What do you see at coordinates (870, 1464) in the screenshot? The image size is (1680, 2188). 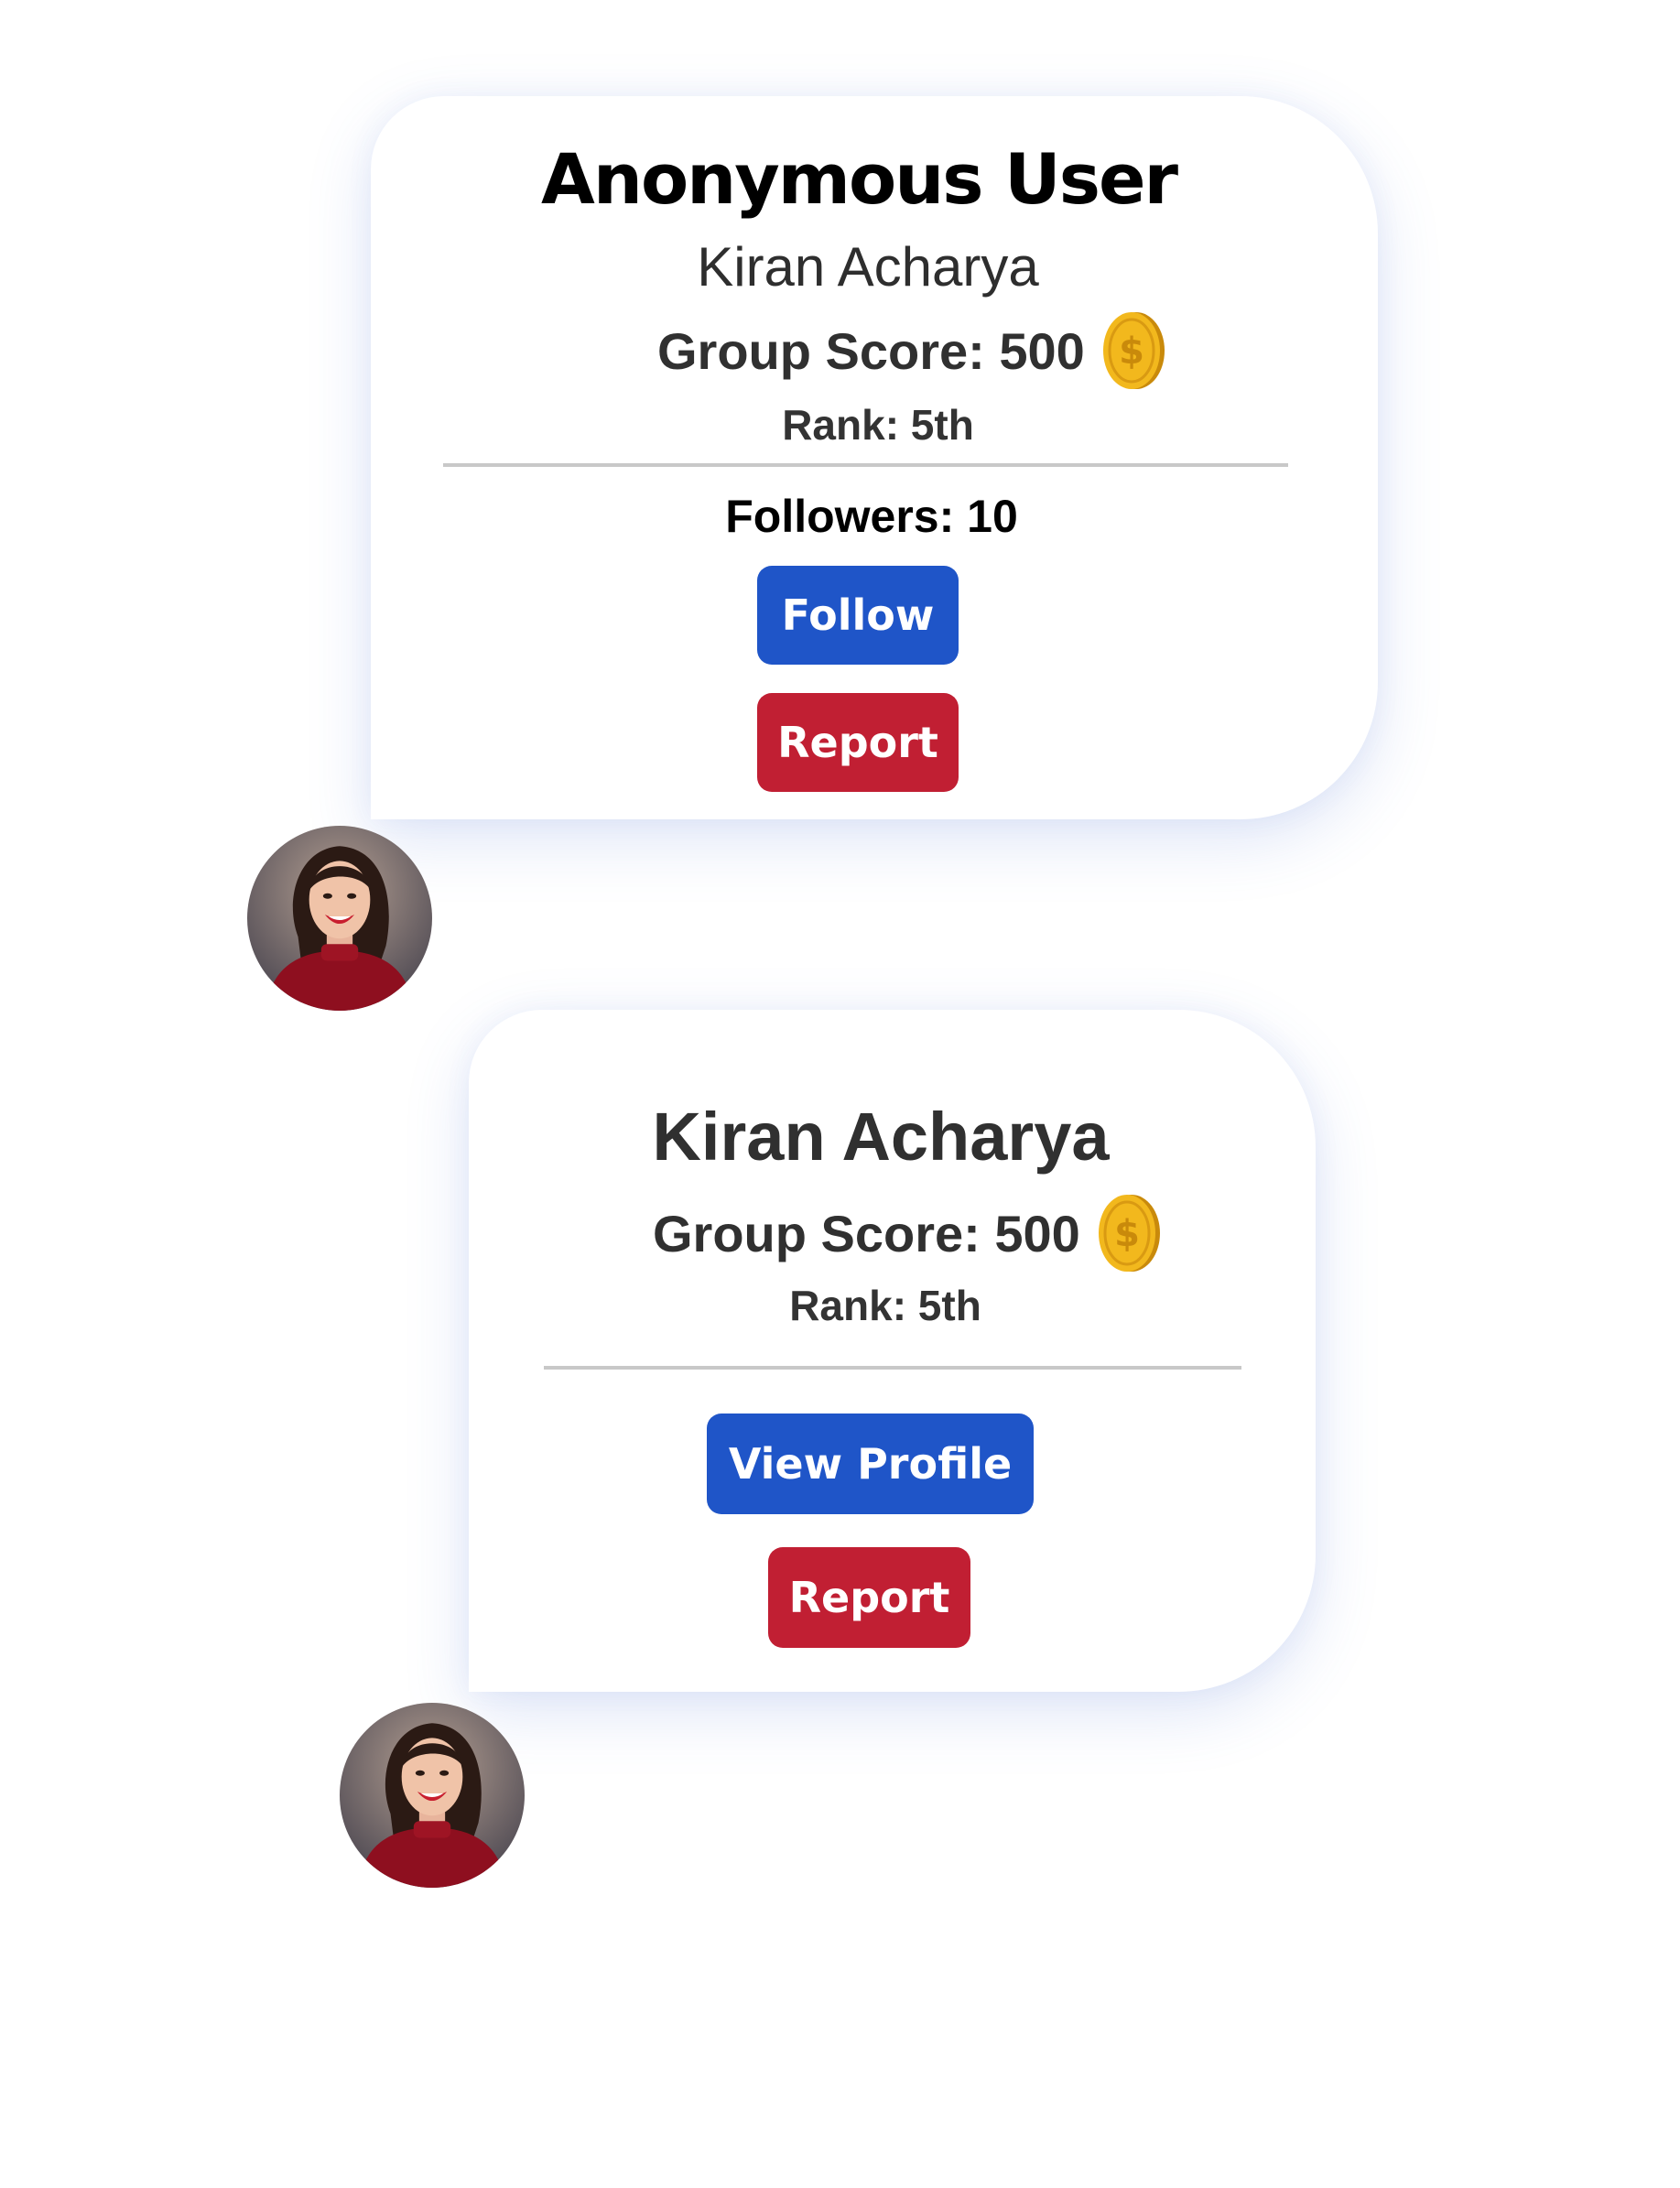 I see `view-profile-button: View Profile` at bounding box center [870, 1464].